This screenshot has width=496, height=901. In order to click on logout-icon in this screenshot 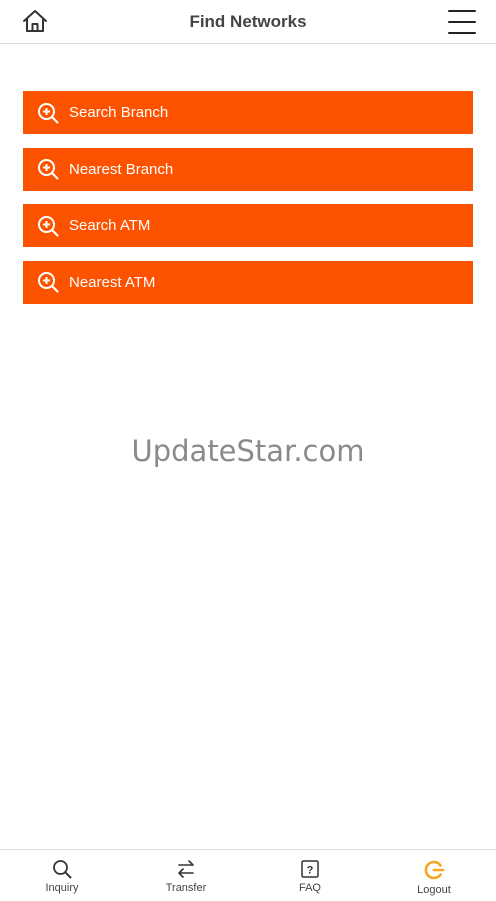, I will do `click(434, 870)`.